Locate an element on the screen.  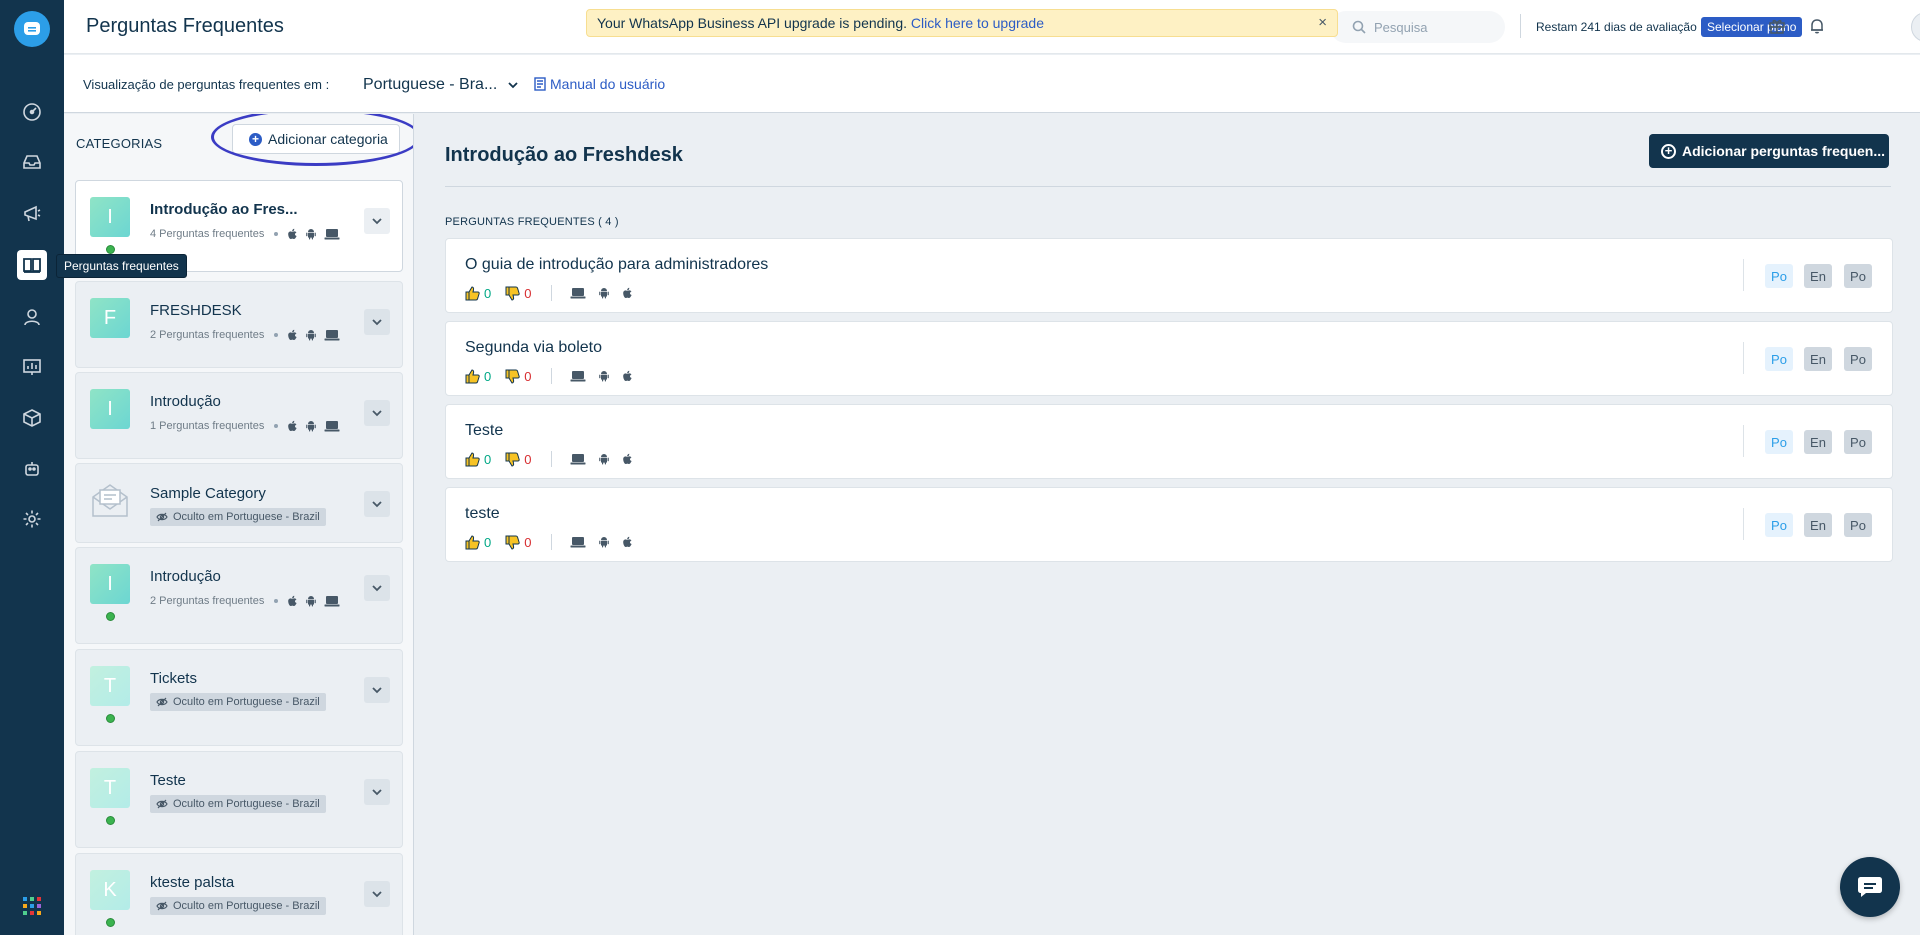
category-card: F FRESHDESK 2 Perguntas frequentes is located at coordinates (239, 324).